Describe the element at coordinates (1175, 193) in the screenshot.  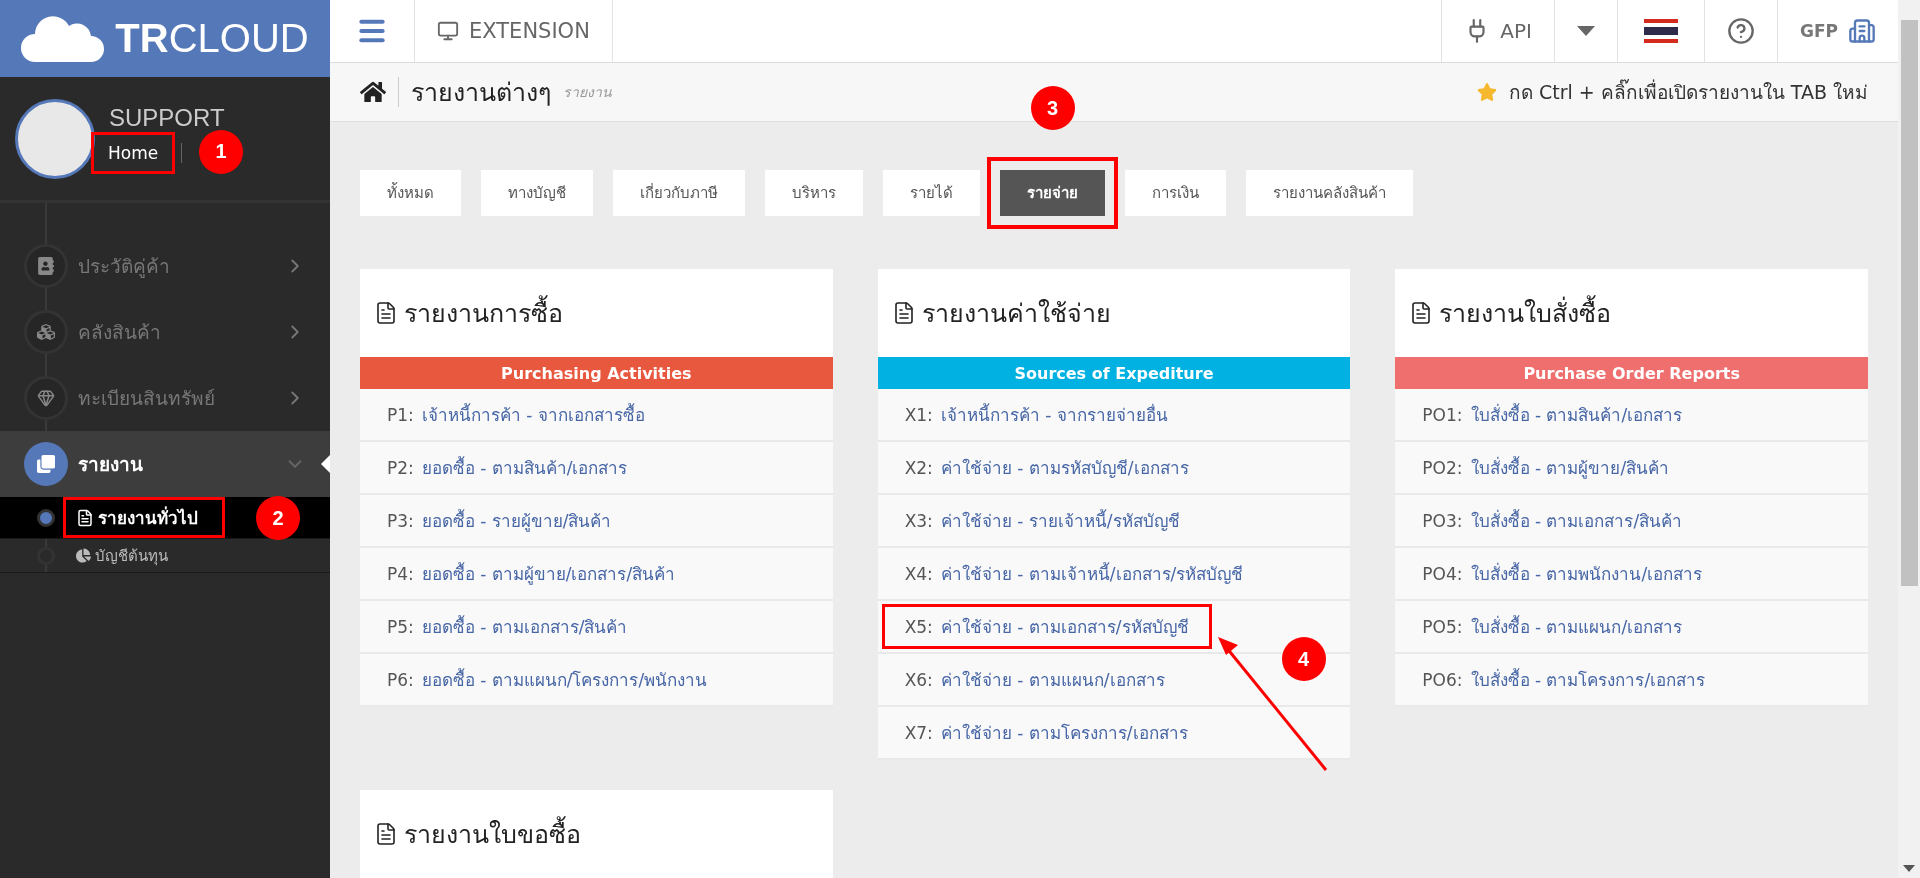
I see `filter-tab: การเงิน` at that location.